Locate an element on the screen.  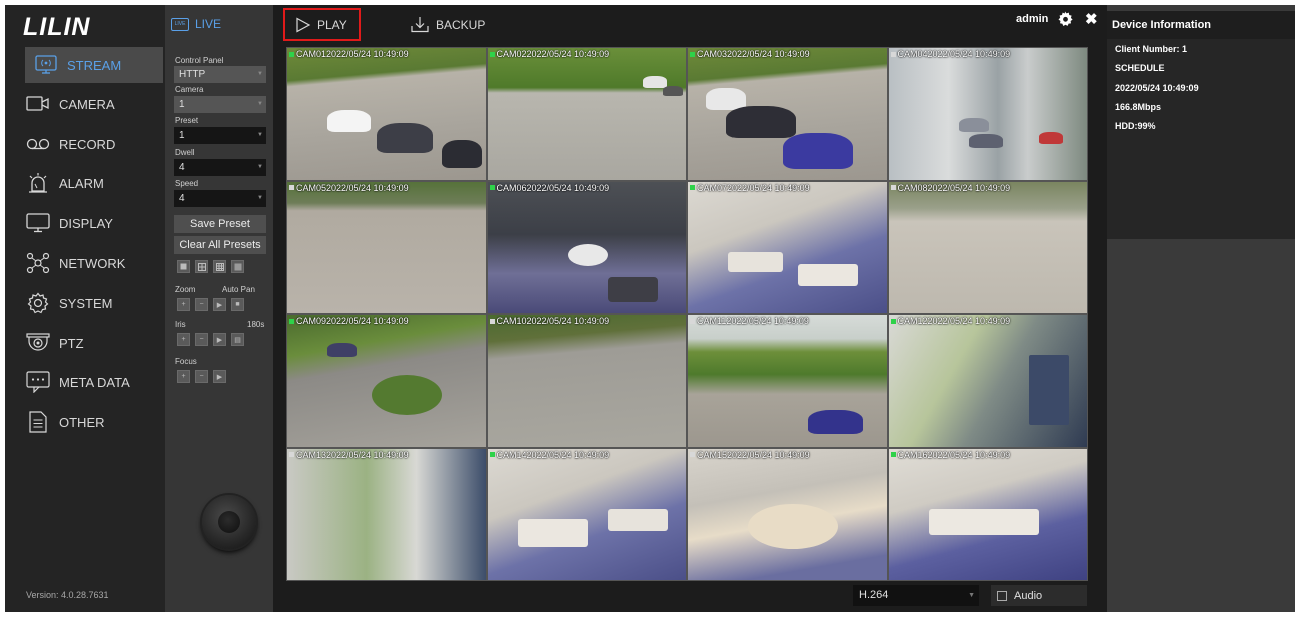
zoom-in-button: + is located at coordinates (183, 304).